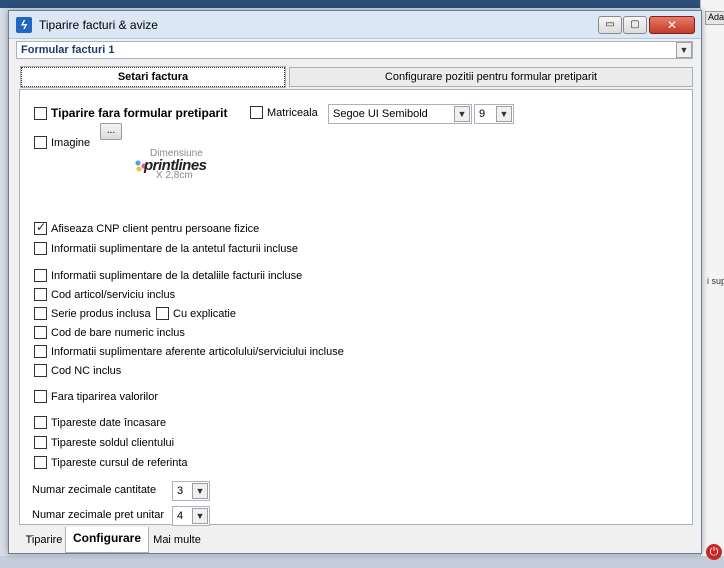 This screenshot has height=568, width=724. I want to click on background-status-strip, so click(362, 562).